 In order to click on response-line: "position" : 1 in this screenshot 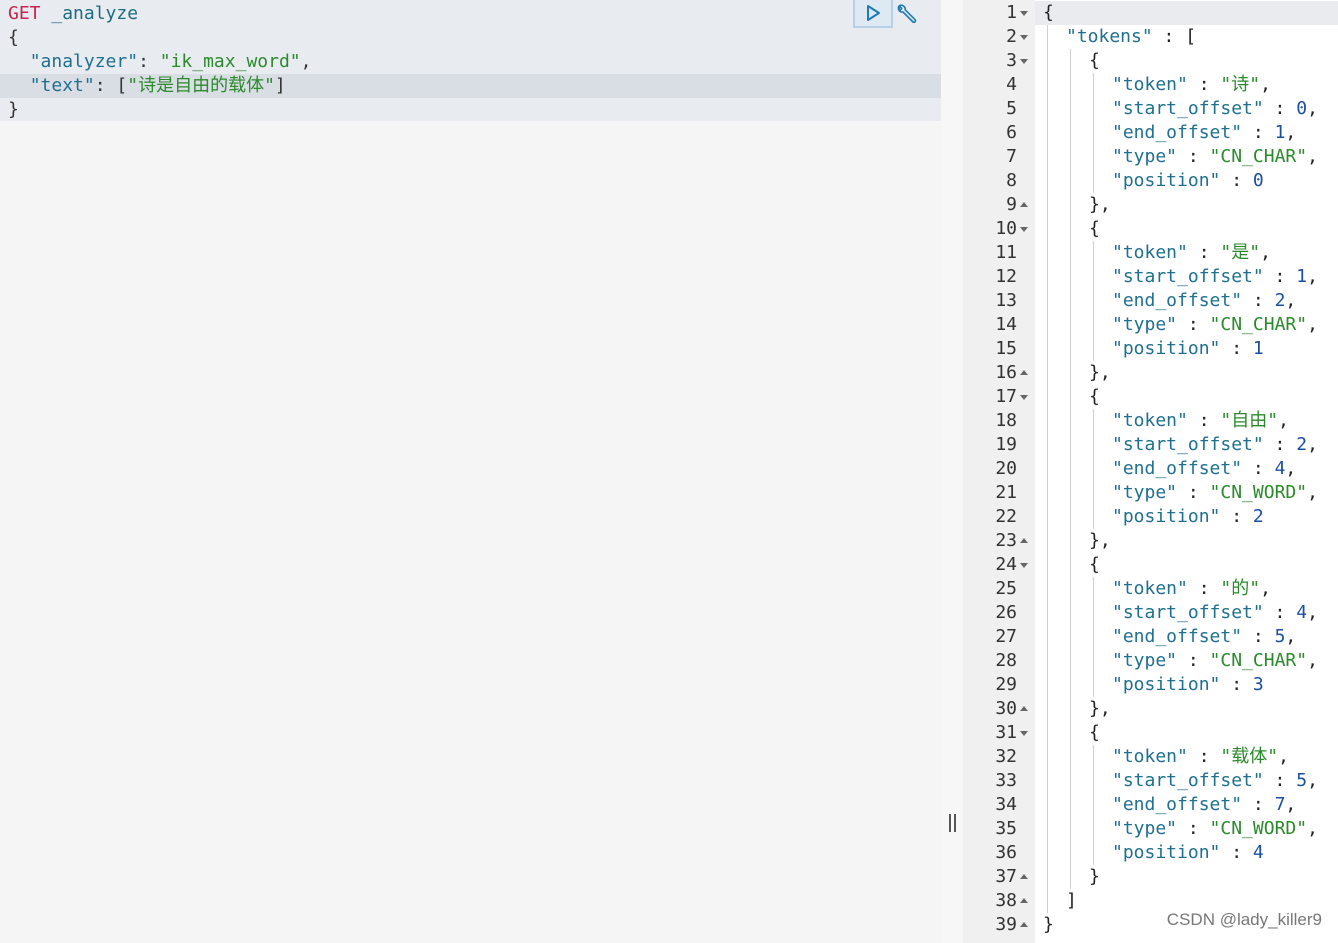, I will do `click(1188, 349)`.